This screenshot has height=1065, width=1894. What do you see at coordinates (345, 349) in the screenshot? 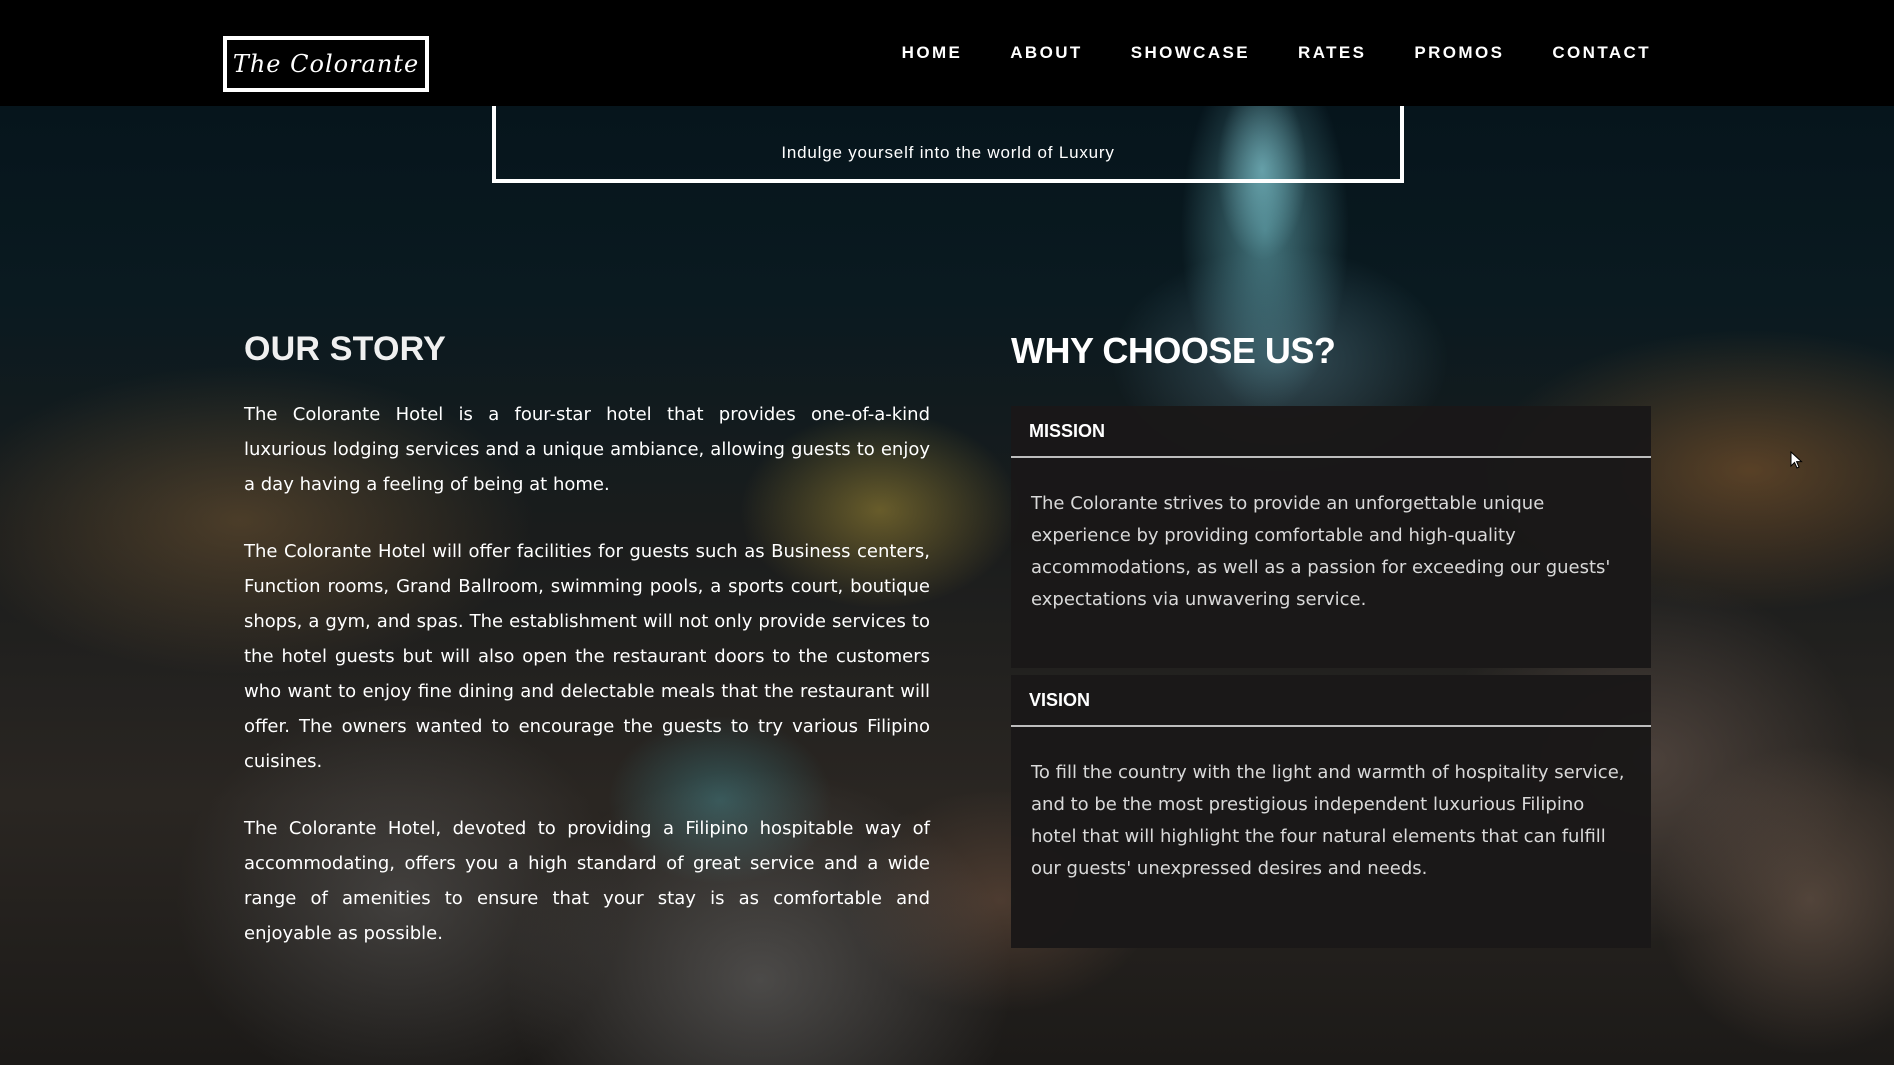
I see `our-story-title: OUR STORY` at bounding box center [345, 349].